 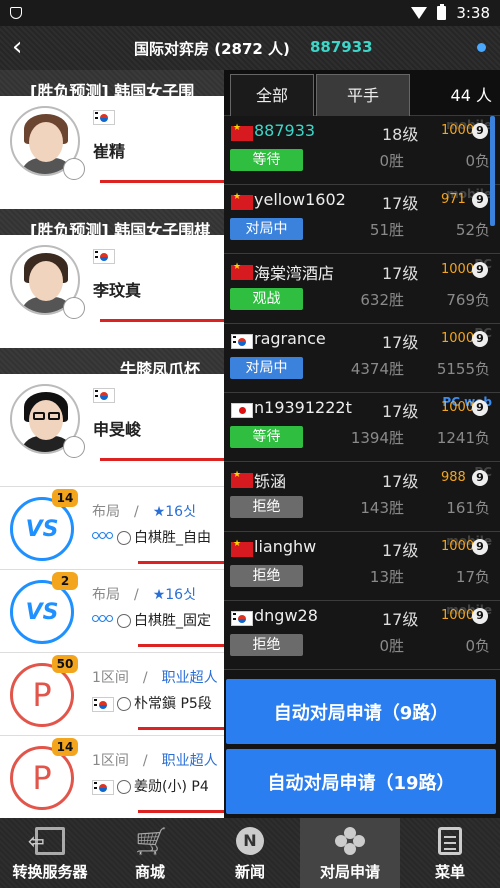 I want to click on player-rating: 971, so click(x=453, y=200).